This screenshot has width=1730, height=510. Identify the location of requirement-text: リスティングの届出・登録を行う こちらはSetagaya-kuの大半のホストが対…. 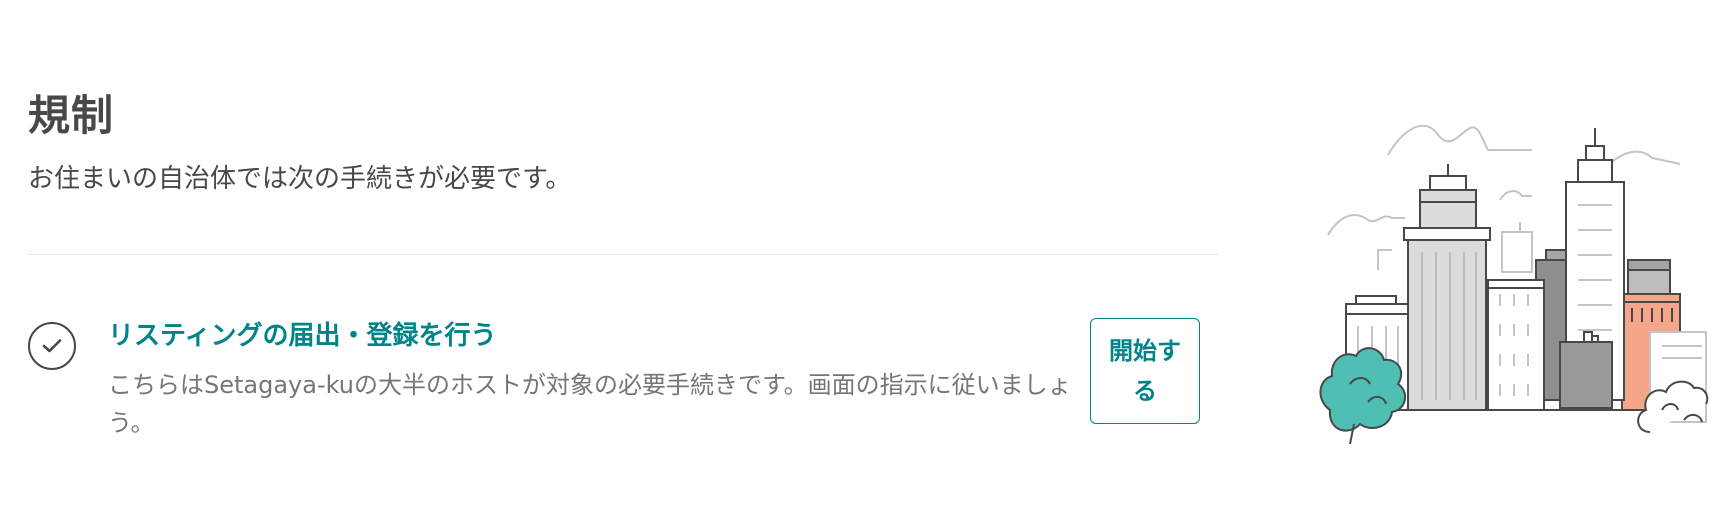
(603, 380).